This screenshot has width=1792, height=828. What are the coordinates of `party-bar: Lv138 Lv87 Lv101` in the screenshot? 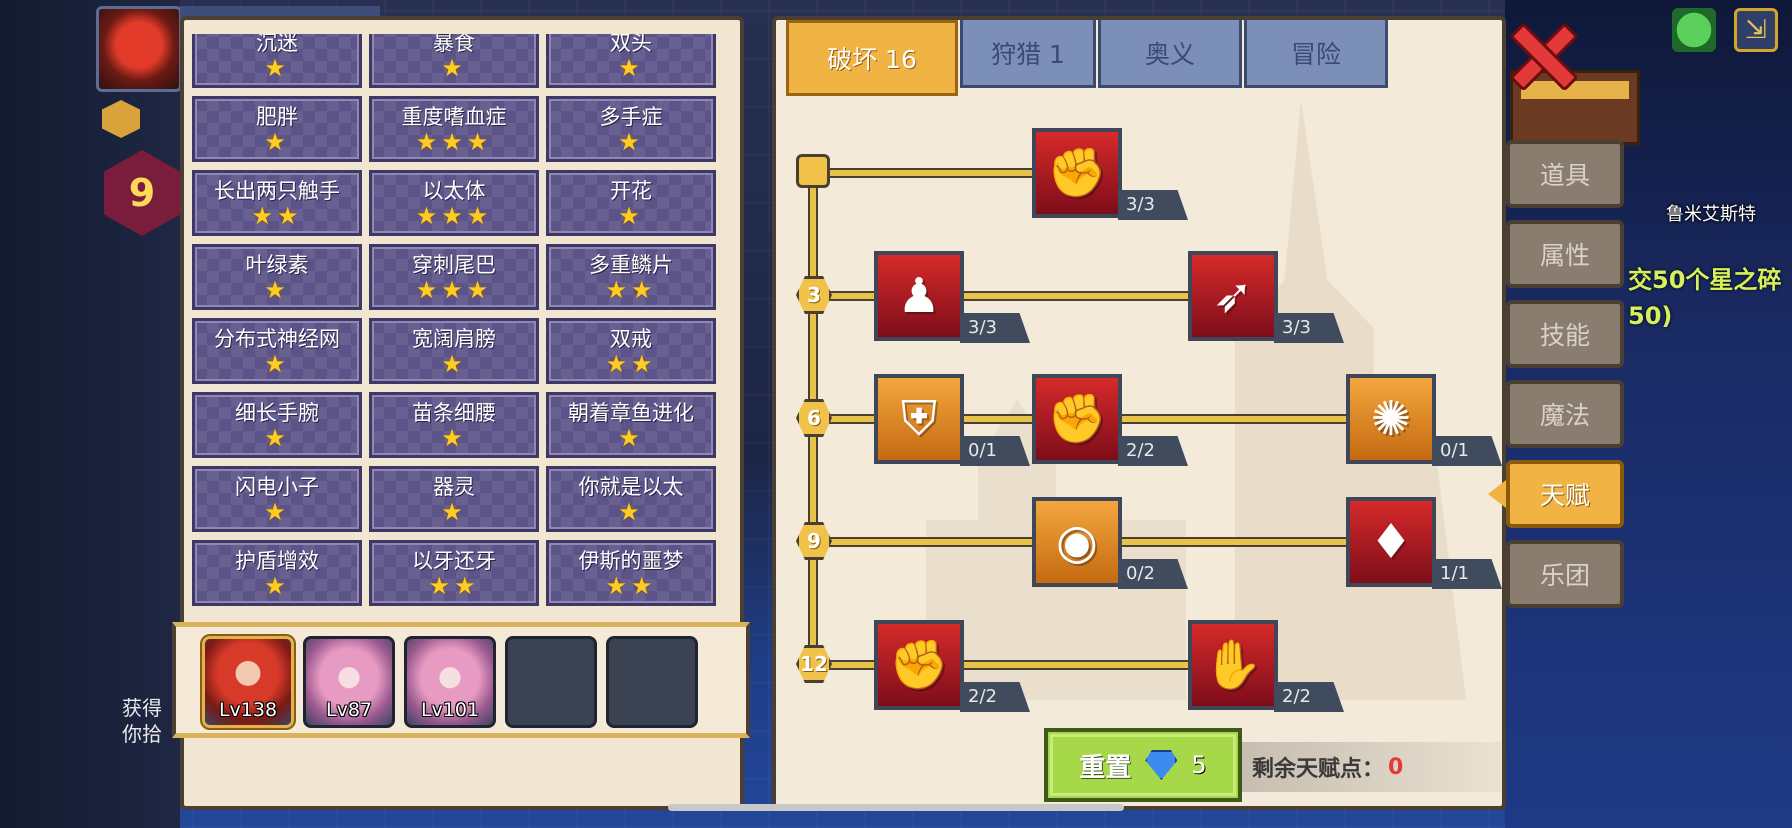 It's located at (461, 680).